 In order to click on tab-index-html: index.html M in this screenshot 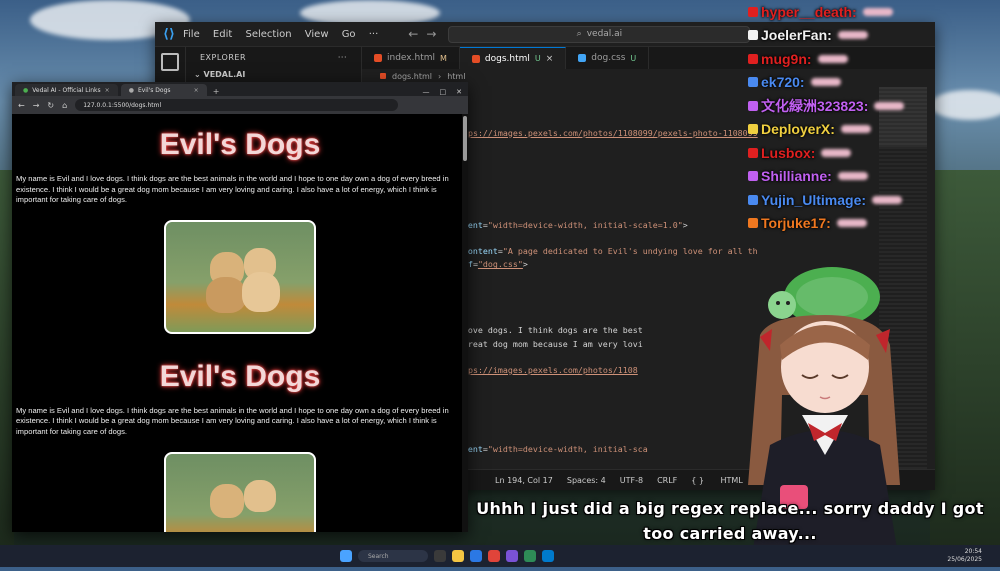, I will do `click(411, 58)`.